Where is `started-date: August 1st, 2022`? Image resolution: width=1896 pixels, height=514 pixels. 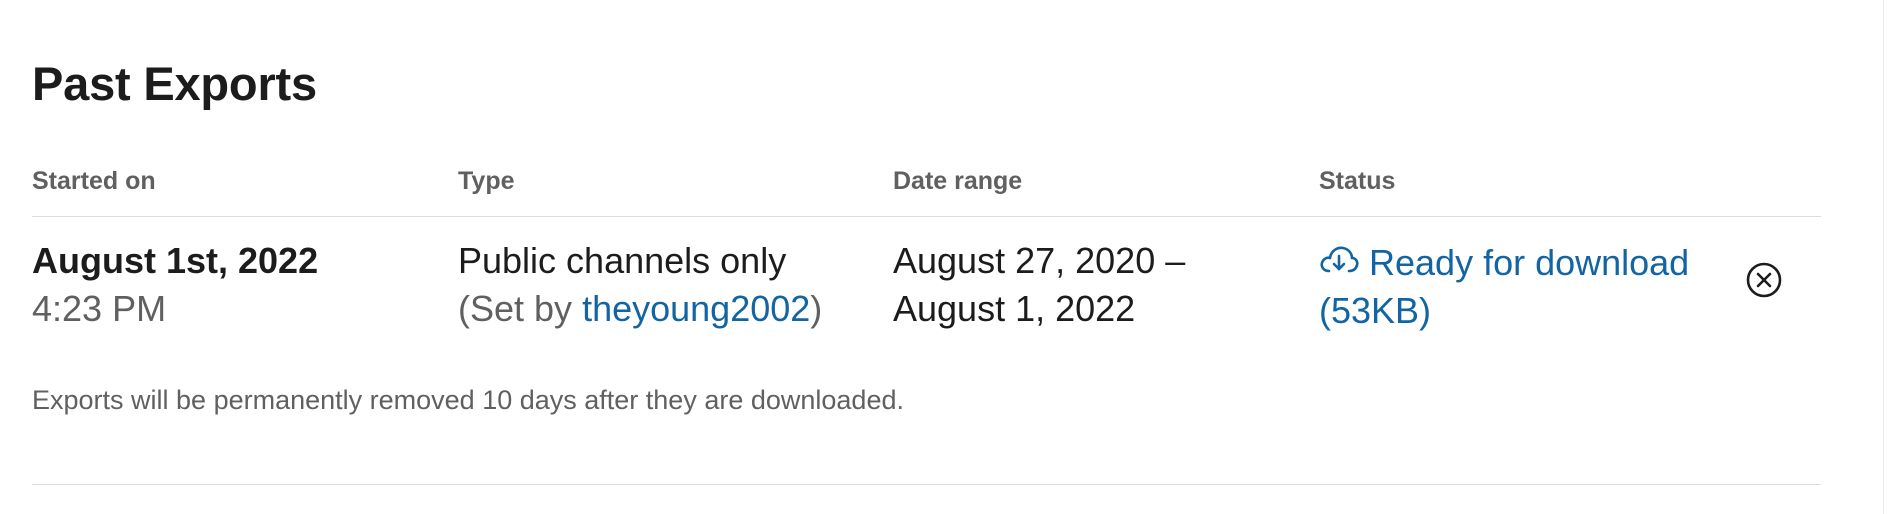
started-date: August 1st, 2022 is located at coordinates (175, 260).